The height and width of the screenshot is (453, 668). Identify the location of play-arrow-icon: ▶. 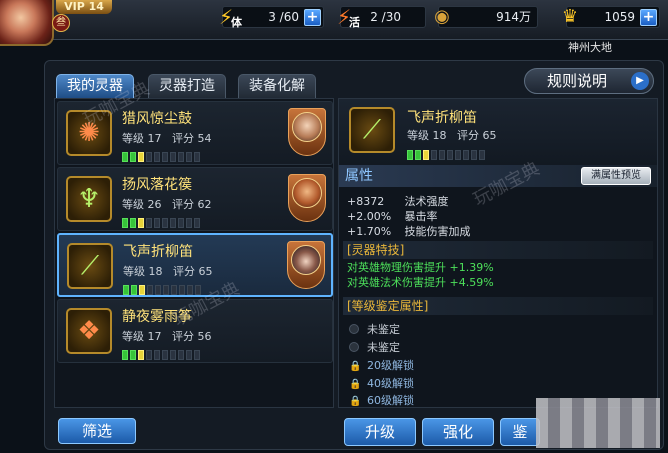
(640, 81).